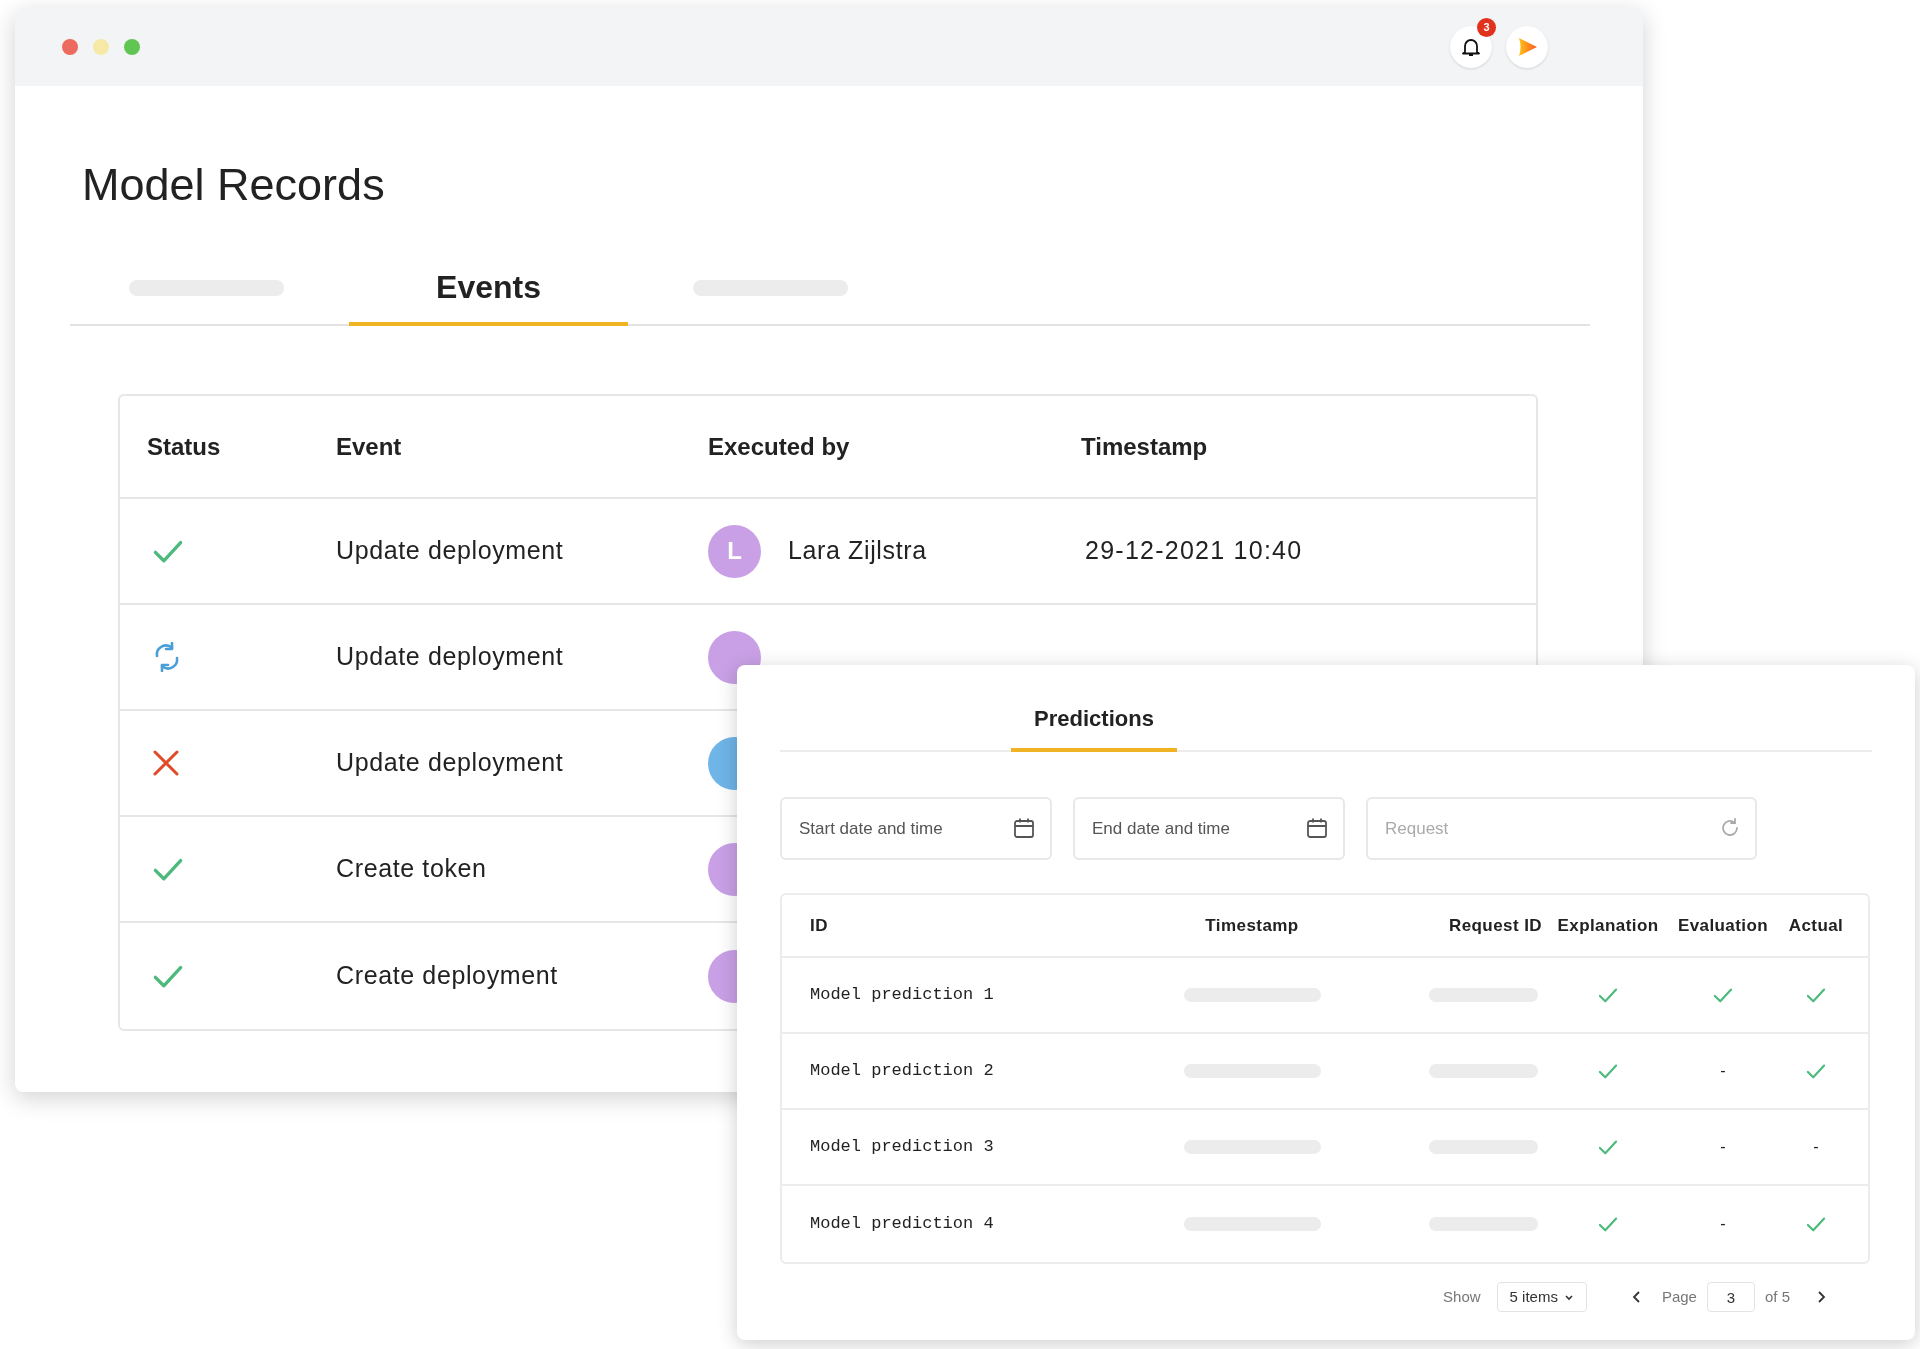 The width and height of the screenshot is (1920, 1349). I want to click on event-name: Create deployment, so click(447, 976).